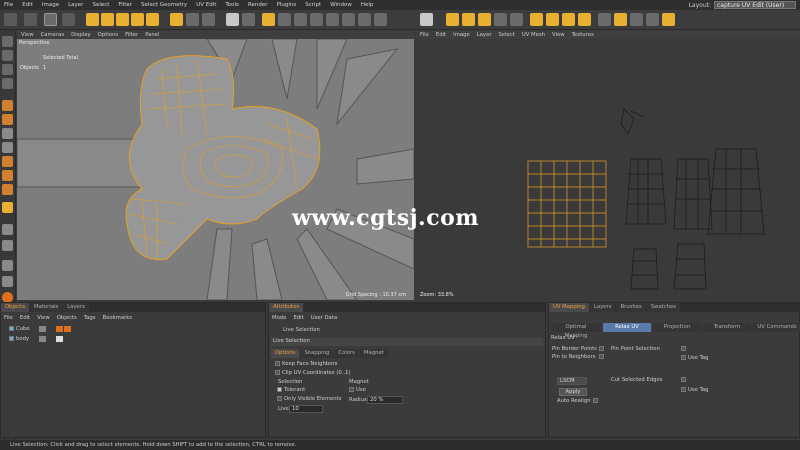 This screenshot has width=800, height=450. Describe the element at coordinates (46, 307) in the screenshot. I see `tab-materials: Materials` at that location.